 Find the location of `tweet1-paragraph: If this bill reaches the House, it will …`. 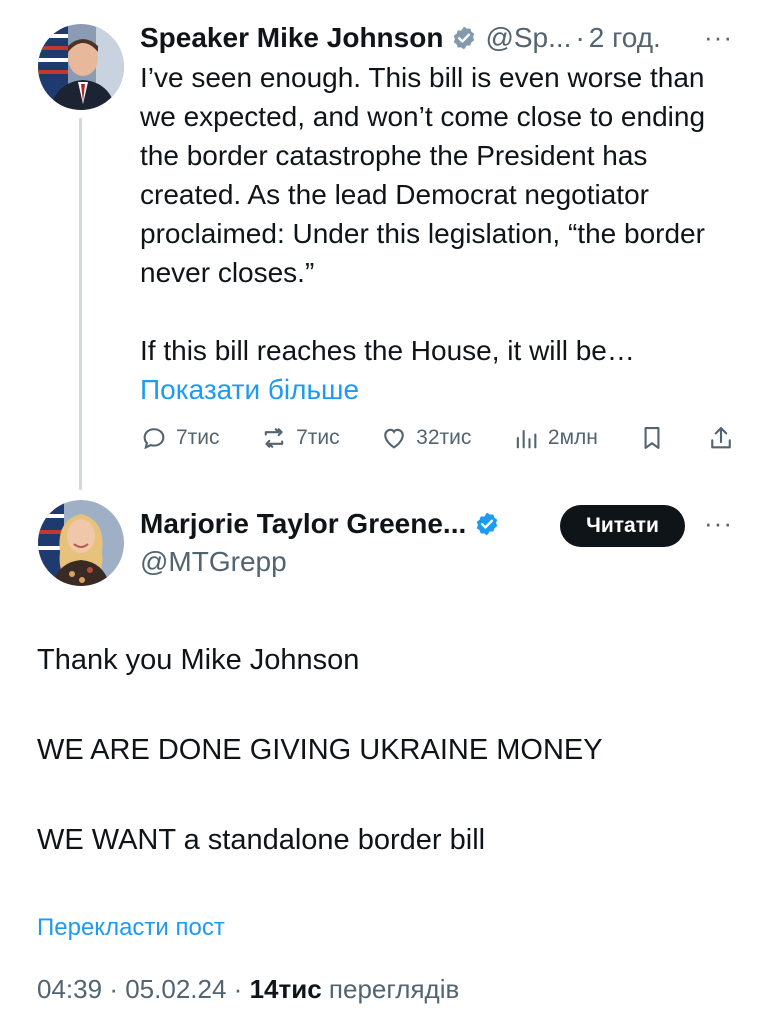

tweet1-paragraph: If this bill reaches the House, it will … is located at coordinates (442, 370).